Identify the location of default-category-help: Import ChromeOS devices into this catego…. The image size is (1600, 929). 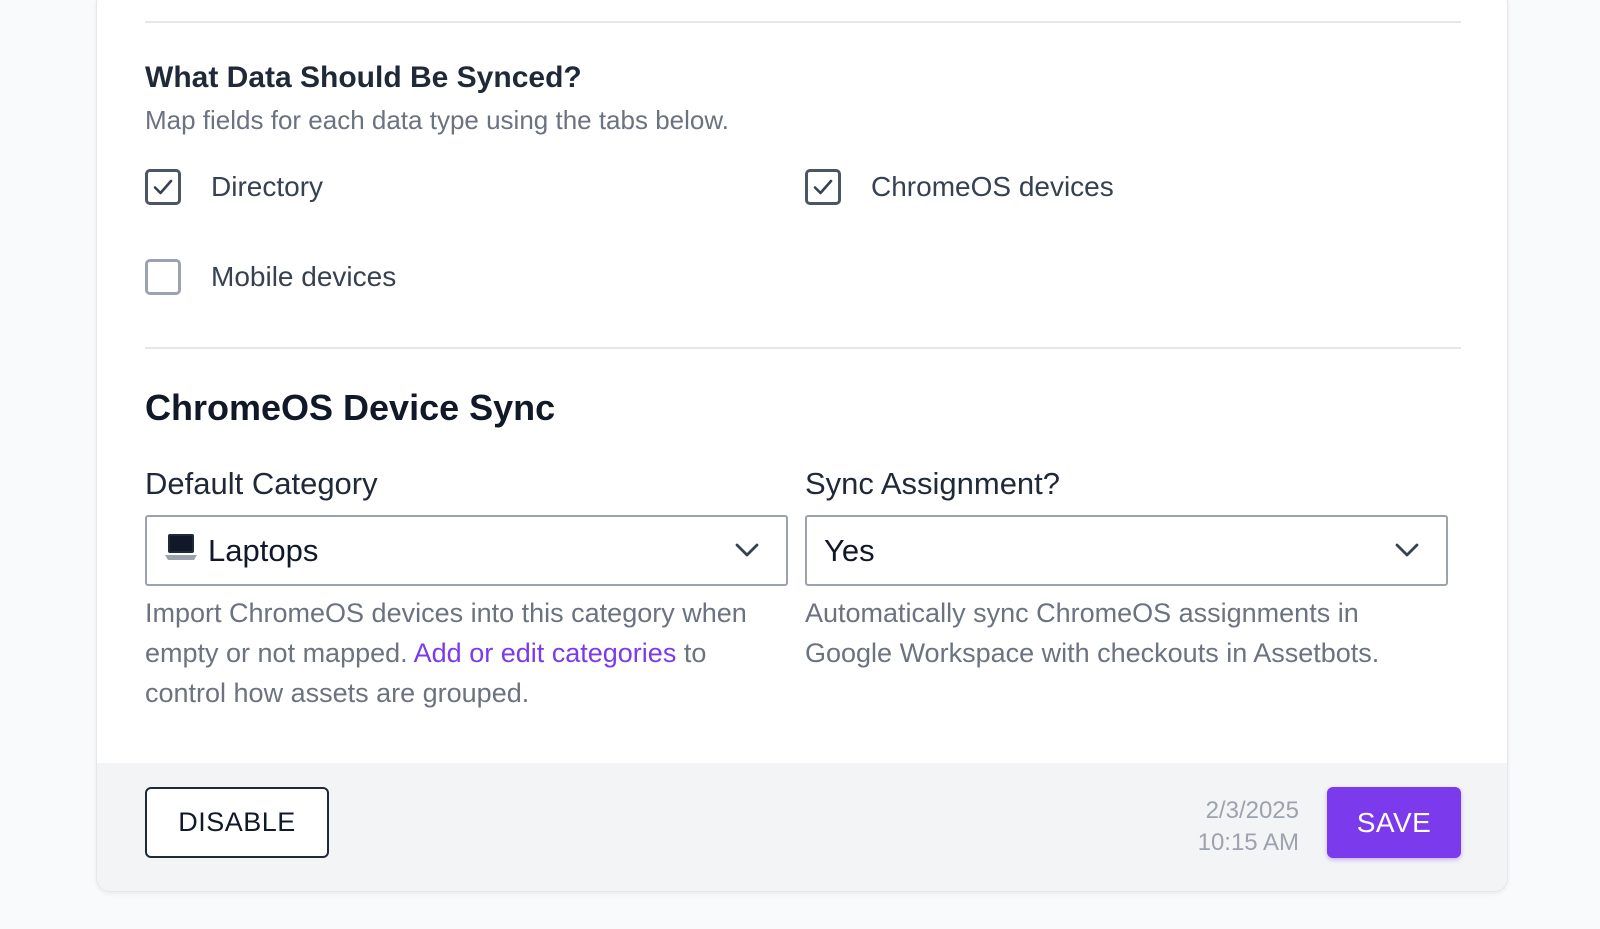
(446, 653).